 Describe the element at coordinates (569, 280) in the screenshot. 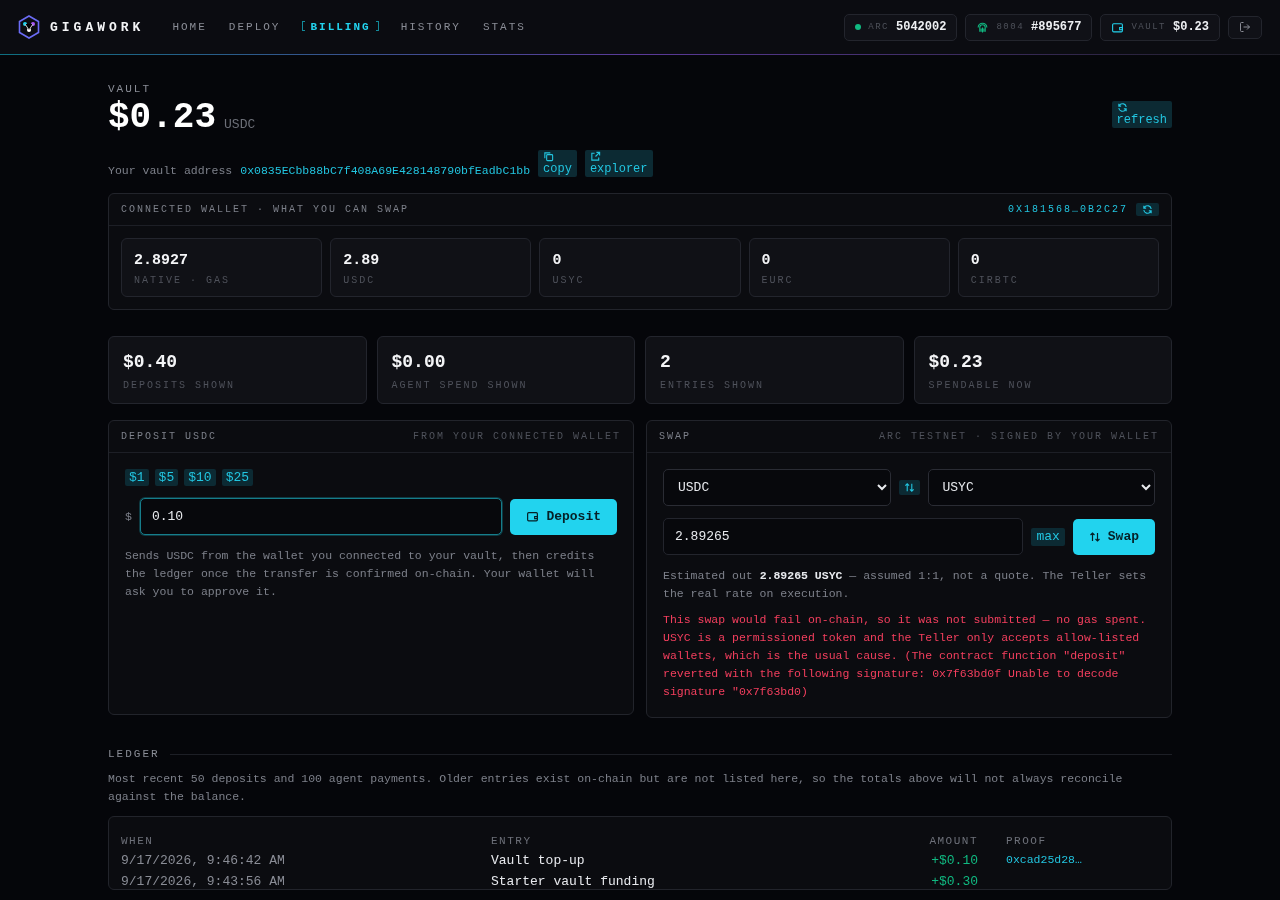

I see `balance-label: USYC` at that location.